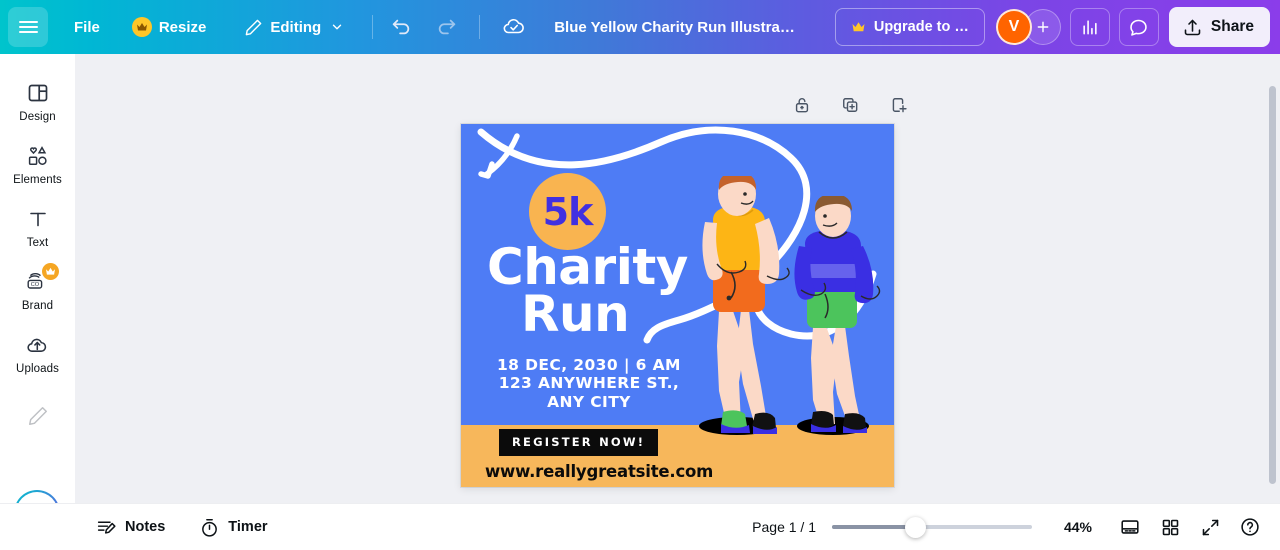 This screenshot has height=550, width=1280. I want to click on editing-label: Editing, so click(296, 27).